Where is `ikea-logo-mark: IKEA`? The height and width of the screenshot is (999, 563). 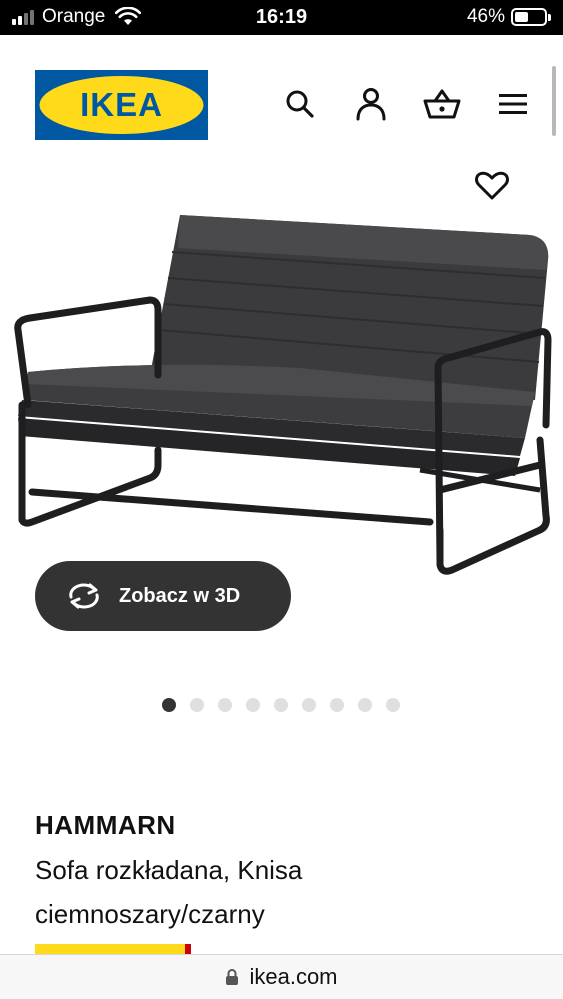 ikea-logo-mark: IKEA is located at coordinates (121, 105).